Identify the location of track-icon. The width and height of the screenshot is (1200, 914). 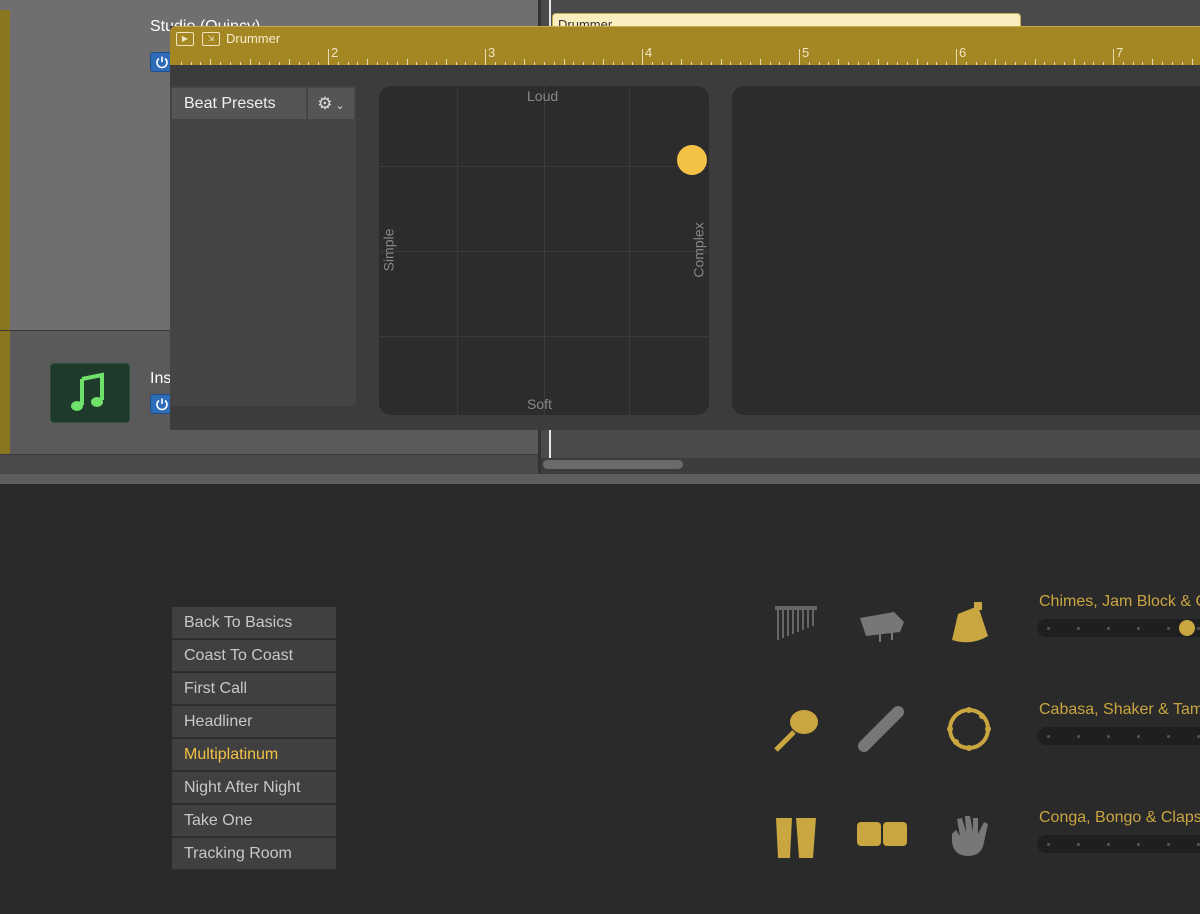
(90, 393).